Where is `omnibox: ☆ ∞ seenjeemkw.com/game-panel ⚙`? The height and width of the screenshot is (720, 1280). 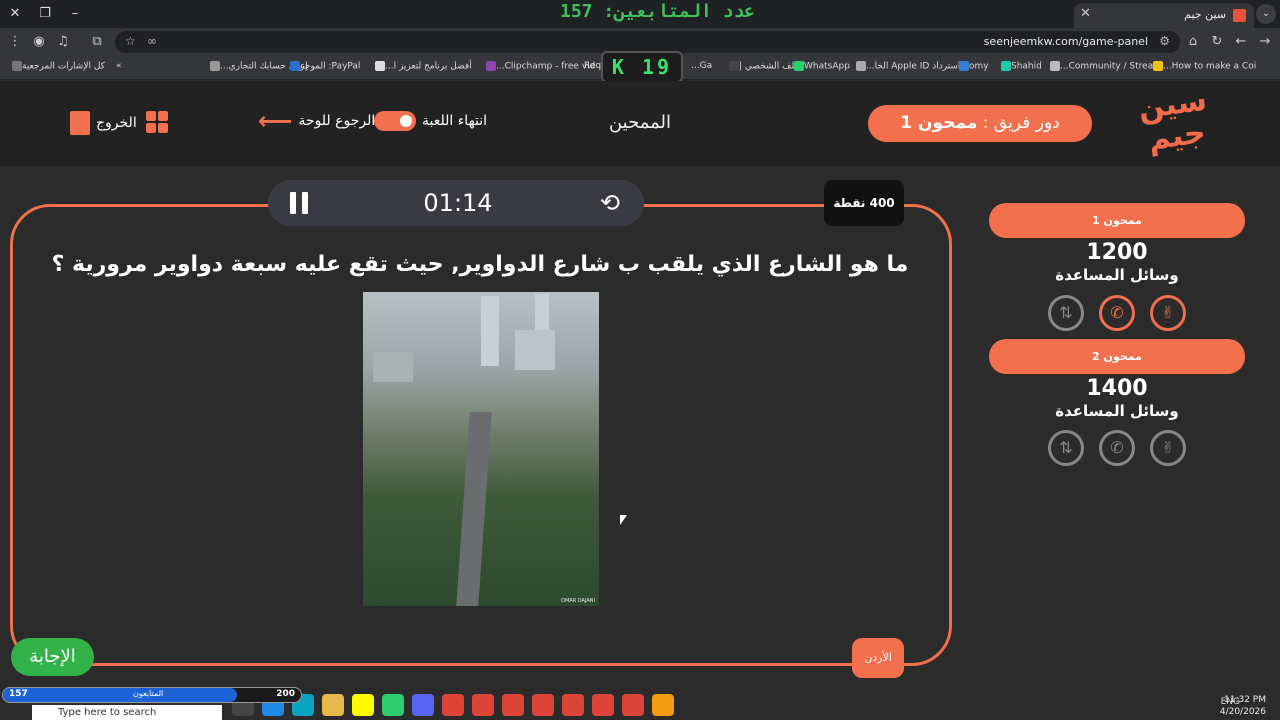
omnibox: ☆ ∞ seenjeemkw.com/game-panel ⚙ is located at coordinates (647, 42).